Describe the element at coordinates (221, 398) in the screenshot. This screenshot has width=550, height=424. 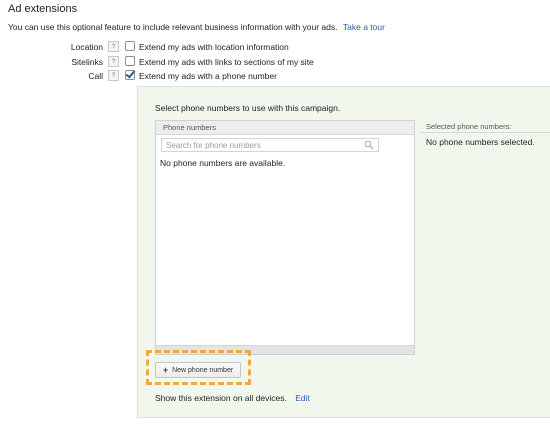
I see `devices-text: Show this extension on all devices.` at that location.